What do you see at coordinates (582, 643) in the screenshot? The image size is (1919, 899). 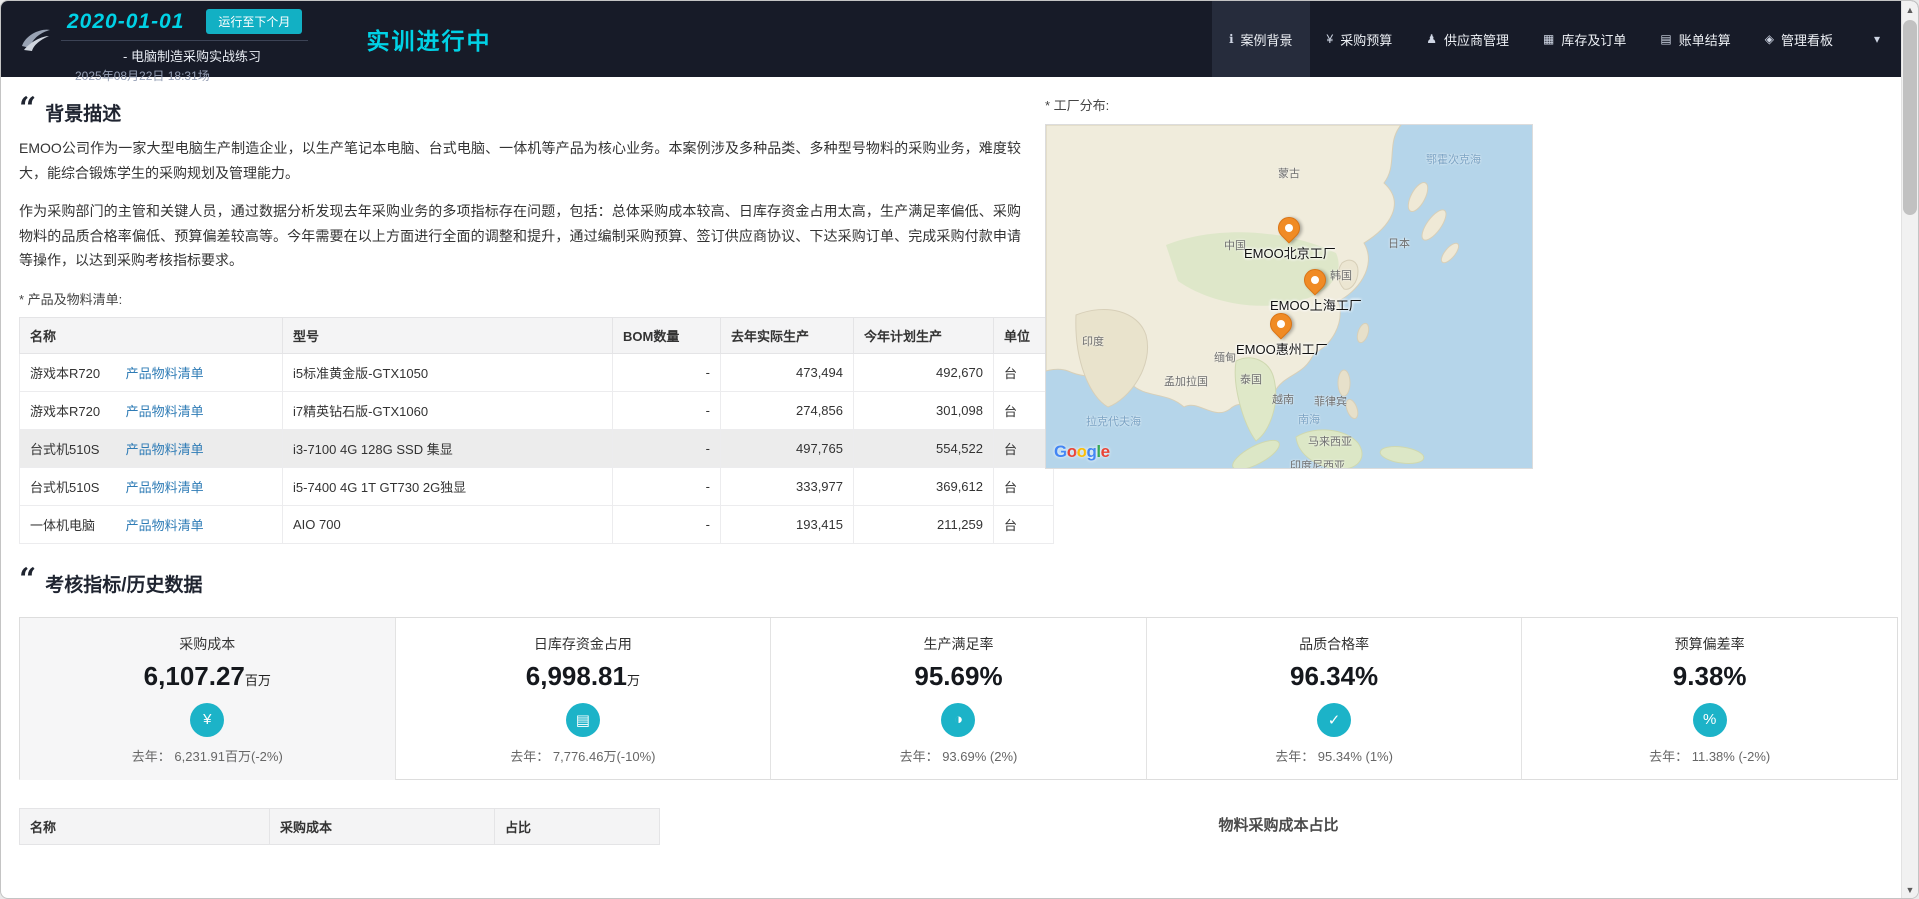 I see `kpi-label: 日库存资金占用` at bounding box center [582, 643].